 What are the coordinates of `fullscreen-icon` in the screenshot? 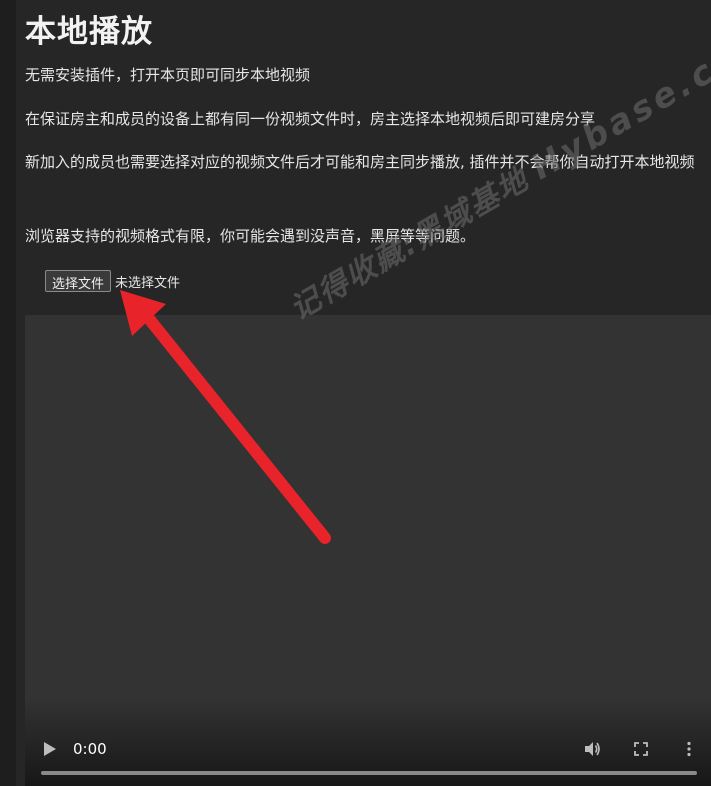 It's located at (641, 749).